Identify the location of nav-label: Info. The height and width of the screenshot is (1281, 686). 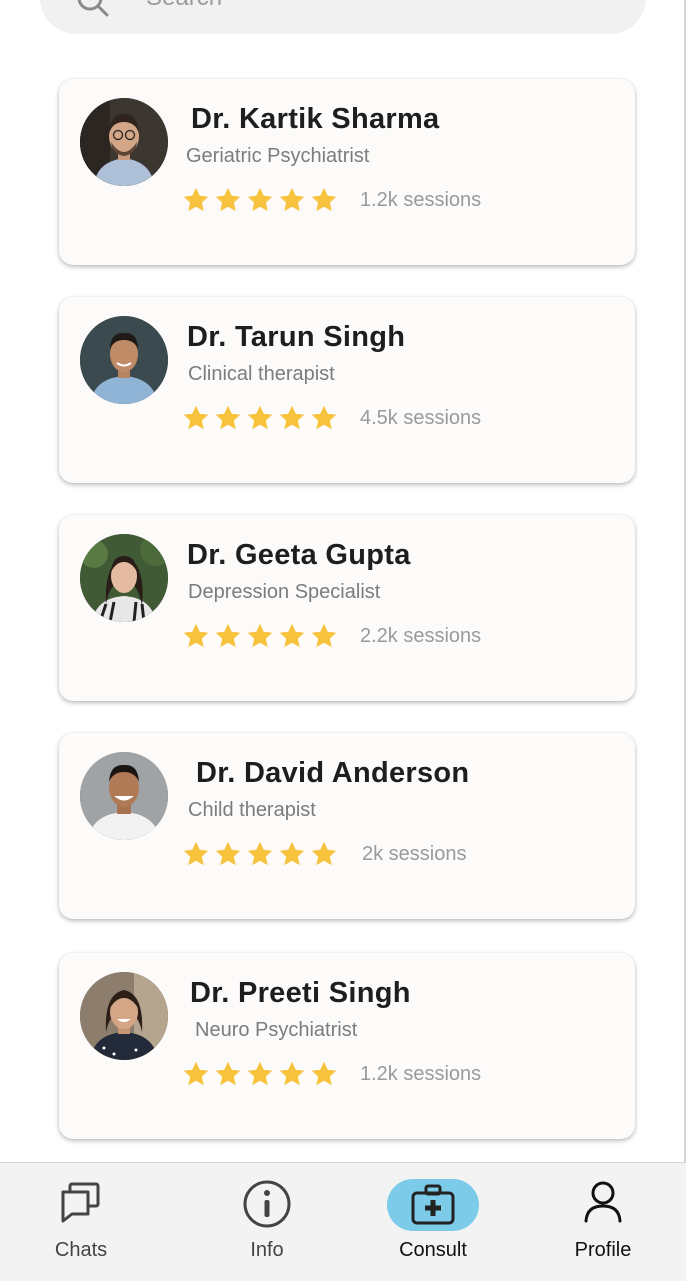
(267, 1250).